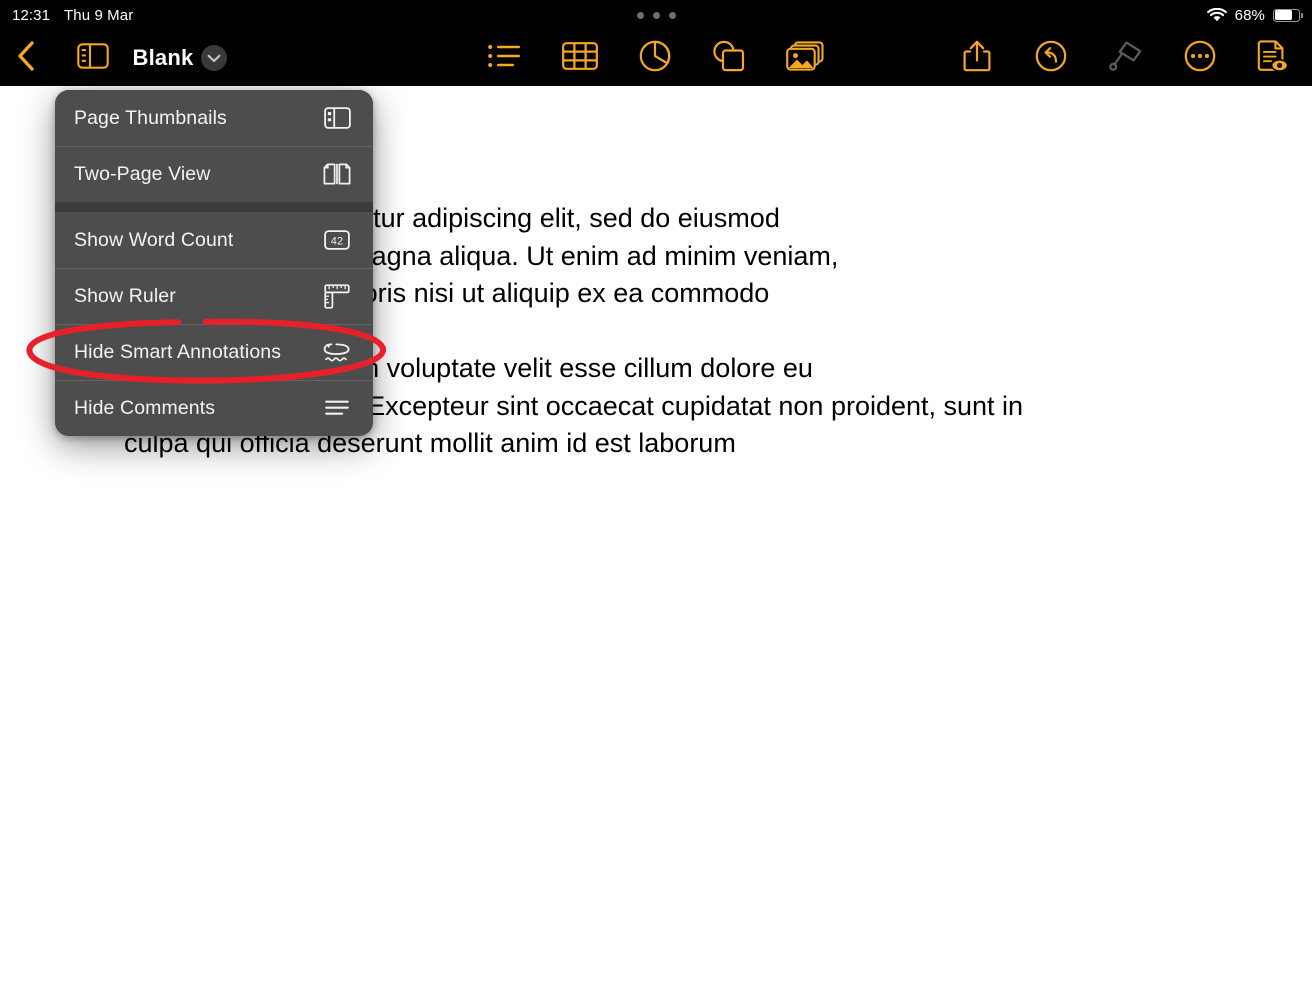  I want to click on share-button, so click(977, 58).